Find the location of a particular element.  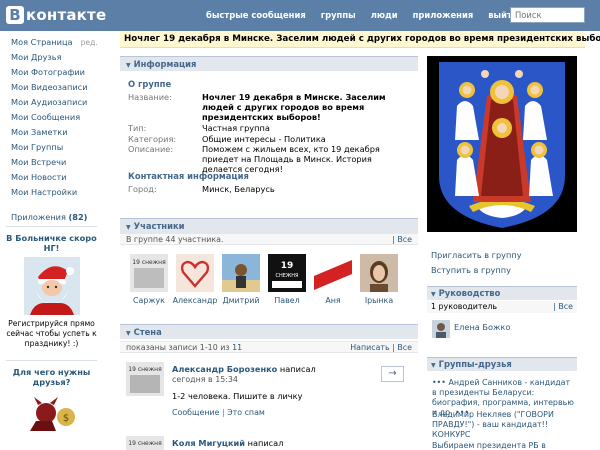

nav-people: люди is located at coordinates (384, 15).